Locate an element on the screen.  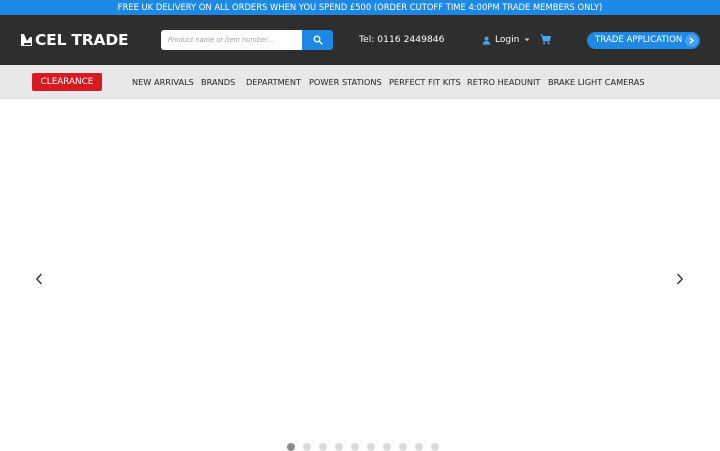
login-label: Login is located at coordinates (507, 40).